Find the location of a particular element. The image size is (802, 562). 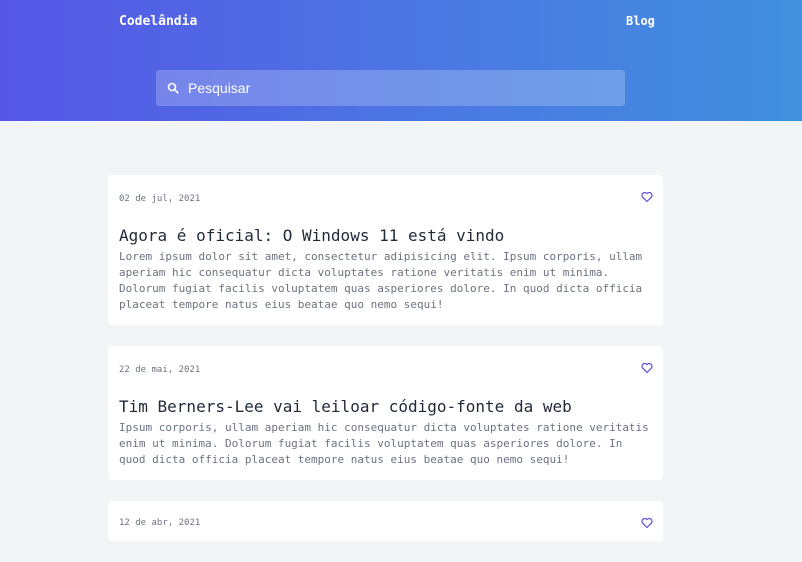

post-date: 22 de mai, 2021 is located at coordinates (160, 370).